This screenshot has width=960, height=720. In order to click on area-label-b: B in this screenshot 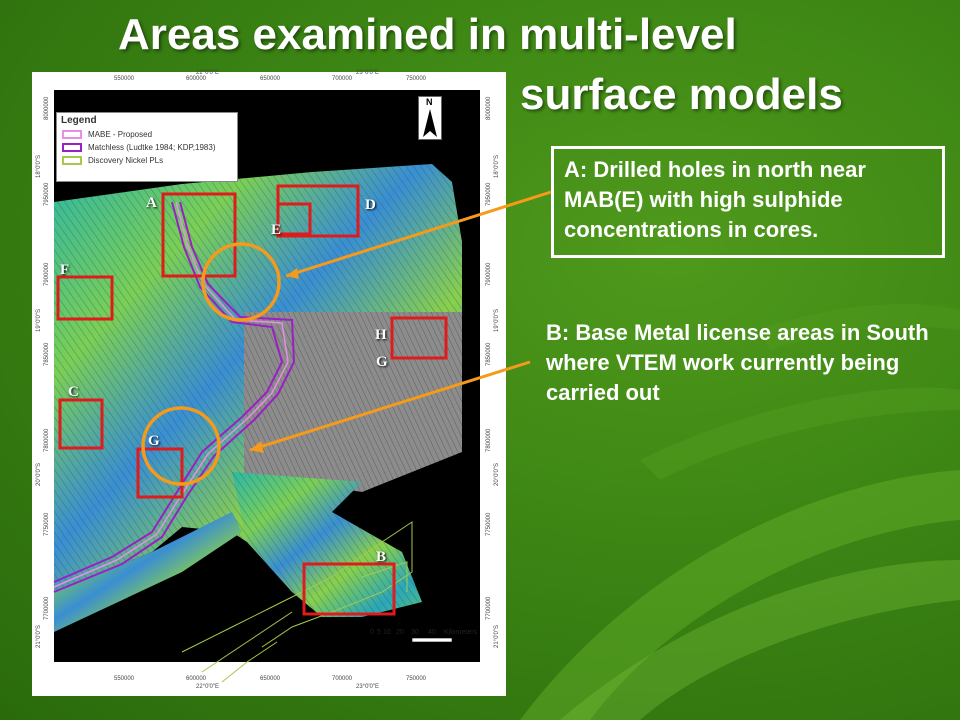, I will do `click(381, 557)`.